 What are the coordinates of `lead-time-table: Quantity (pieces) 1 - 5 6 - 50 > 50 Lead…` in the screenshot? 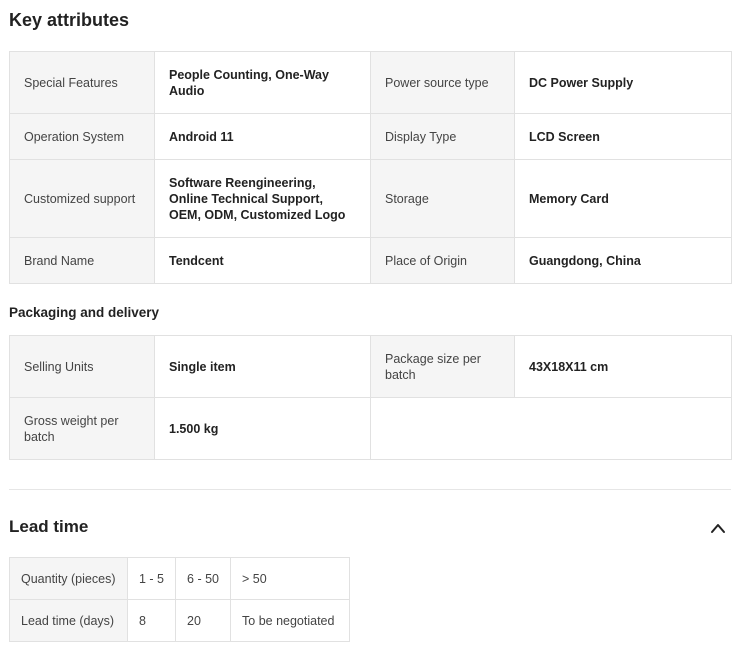 It's located at (180, 599).